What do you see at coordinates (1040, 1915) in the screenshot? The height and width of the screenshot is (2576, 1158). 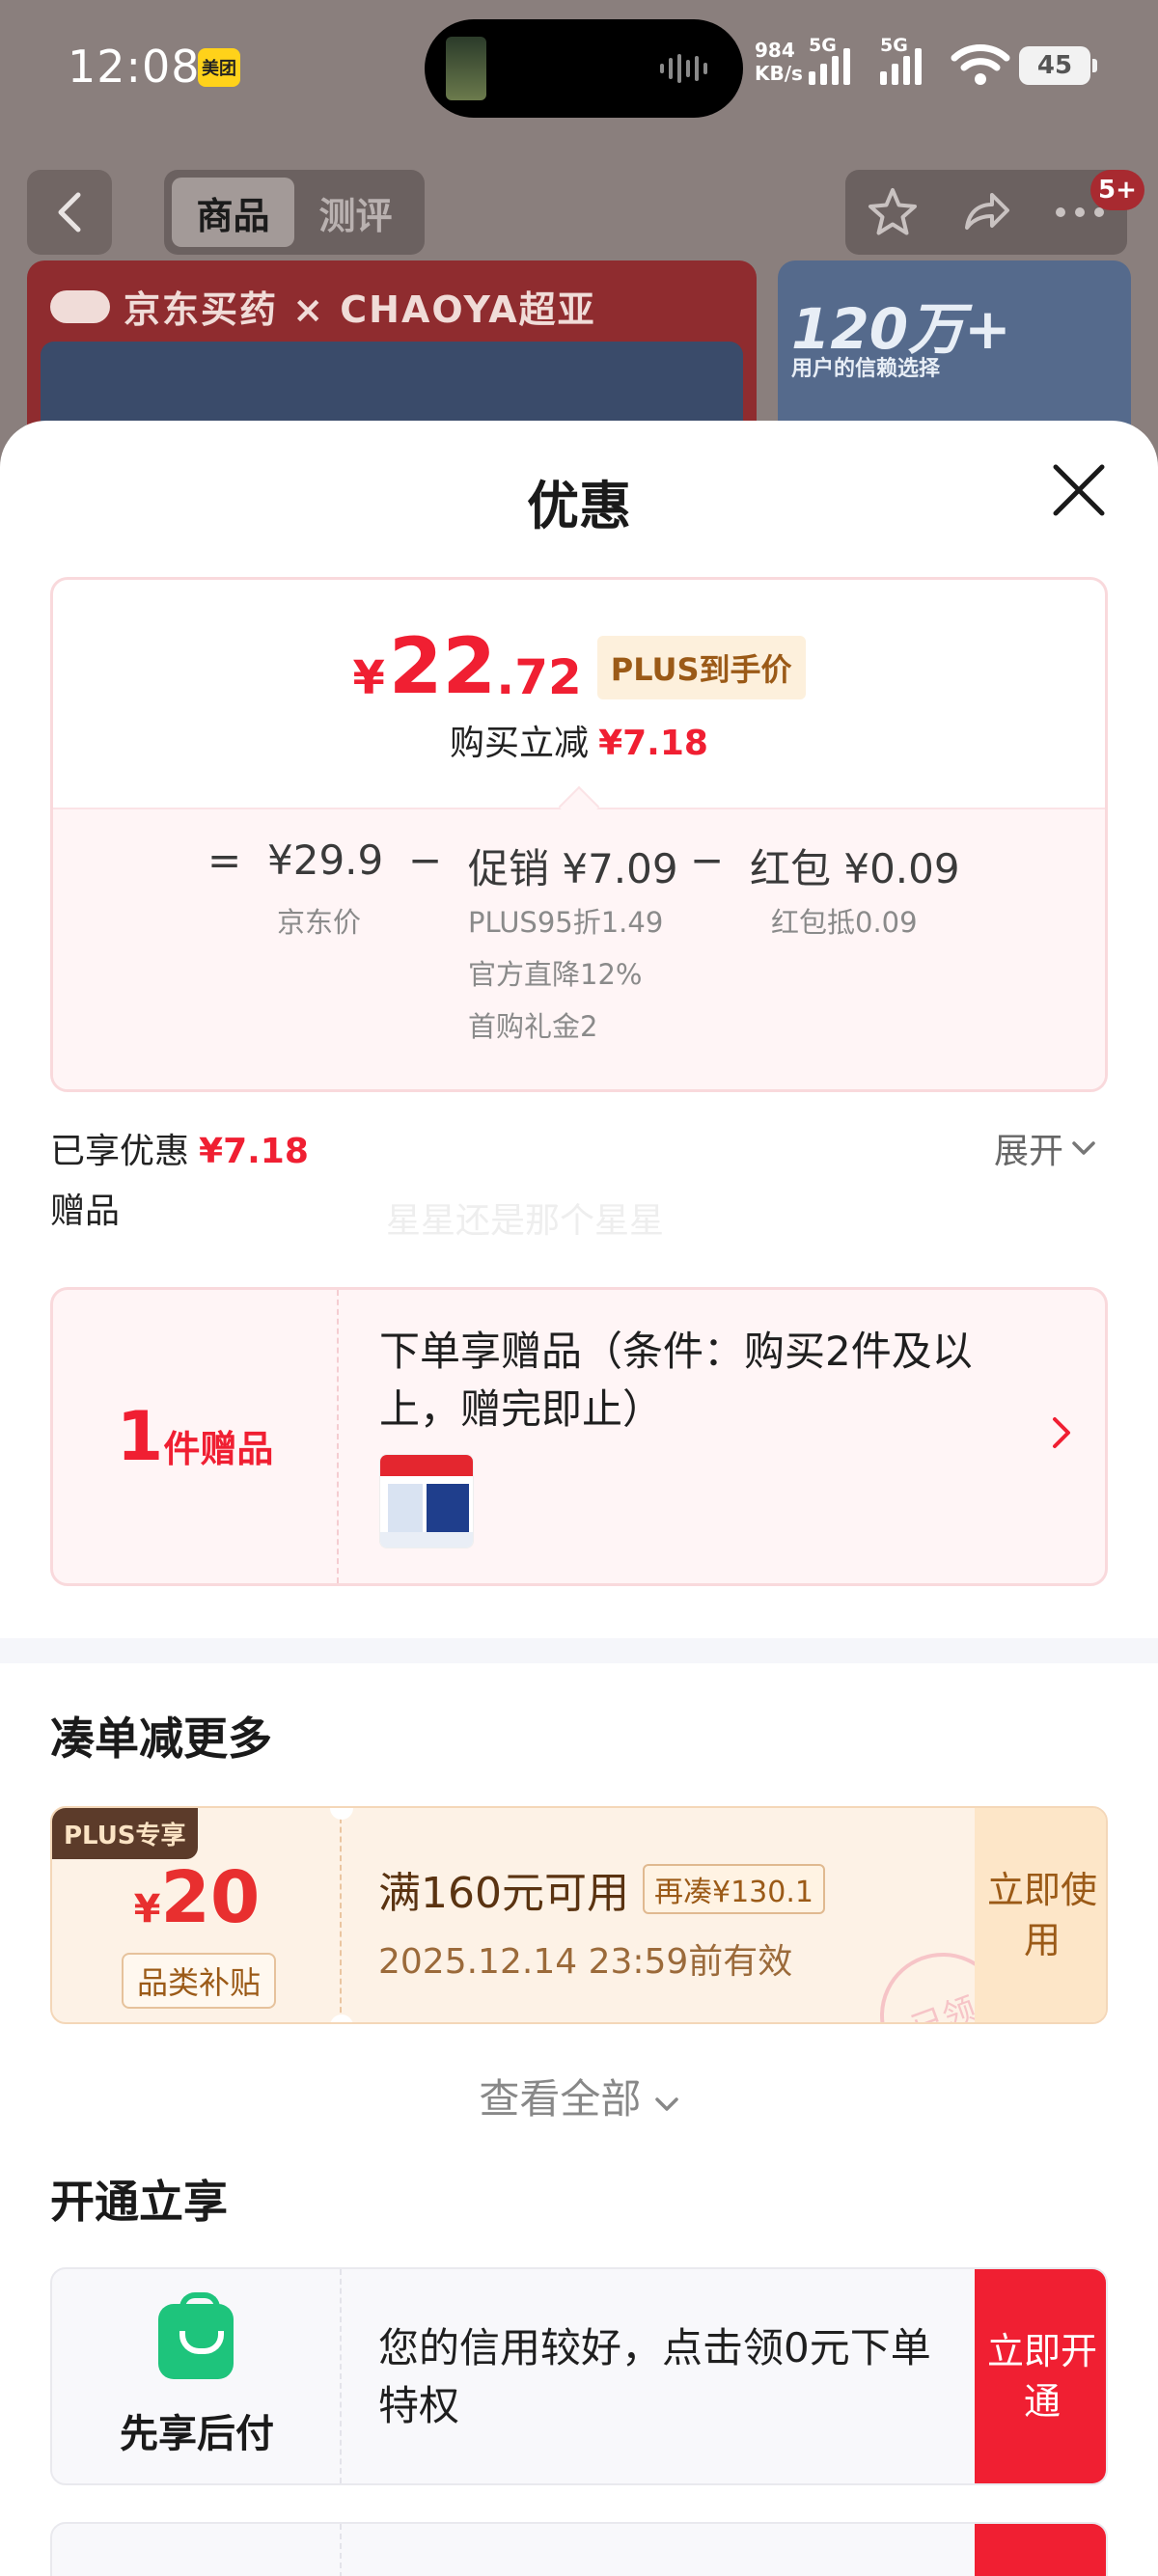 I see `use-coupon-button: 立即使用` at bounding box center [1040, 1915].